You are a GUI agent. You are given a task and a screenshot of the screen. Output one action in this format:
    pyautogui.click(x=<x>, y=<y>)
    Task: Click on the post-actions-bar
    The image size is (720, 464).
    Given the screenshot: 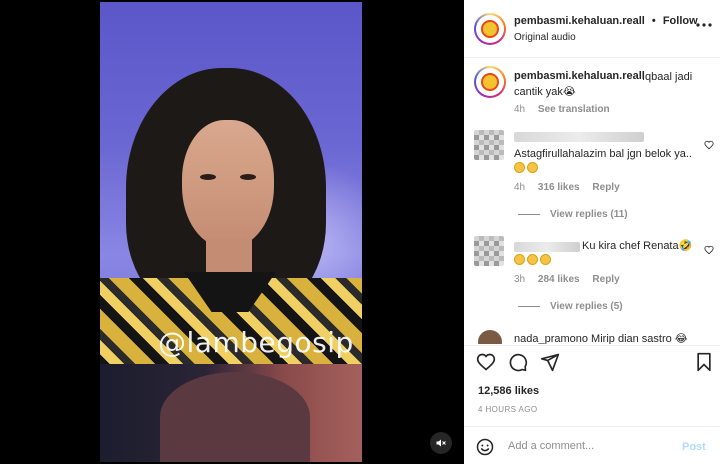 What is the action you would take?
    pyautogui.click(x=592, y=360)
    